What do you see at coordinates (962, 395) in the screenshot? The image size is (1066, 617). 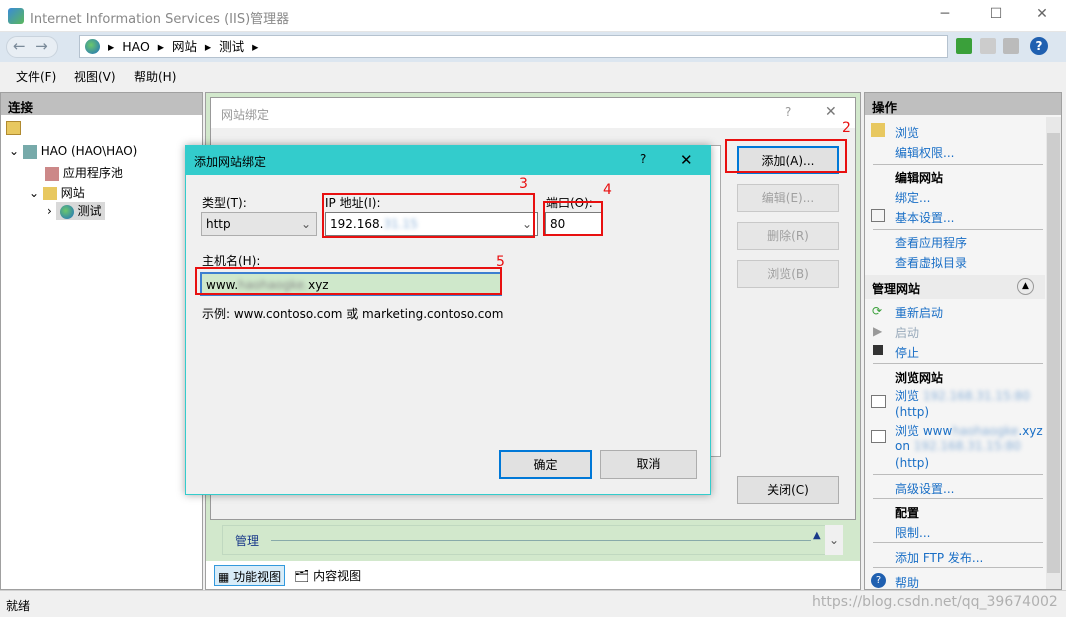 I see `action-browse-ip: 浏览 192.168.31.15:80` at bounding box center [962, 395].